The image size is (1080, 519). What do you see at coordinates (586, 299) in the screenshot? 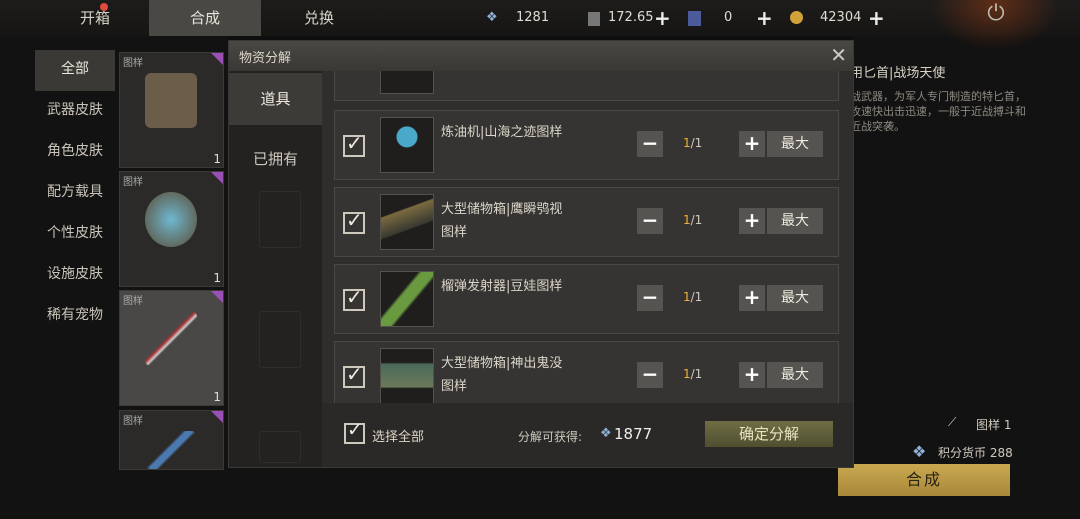
I see `list-item: 榴弹发射器|豆娃图样 − 1/1 + 最大` at bounding box center [586, 299].